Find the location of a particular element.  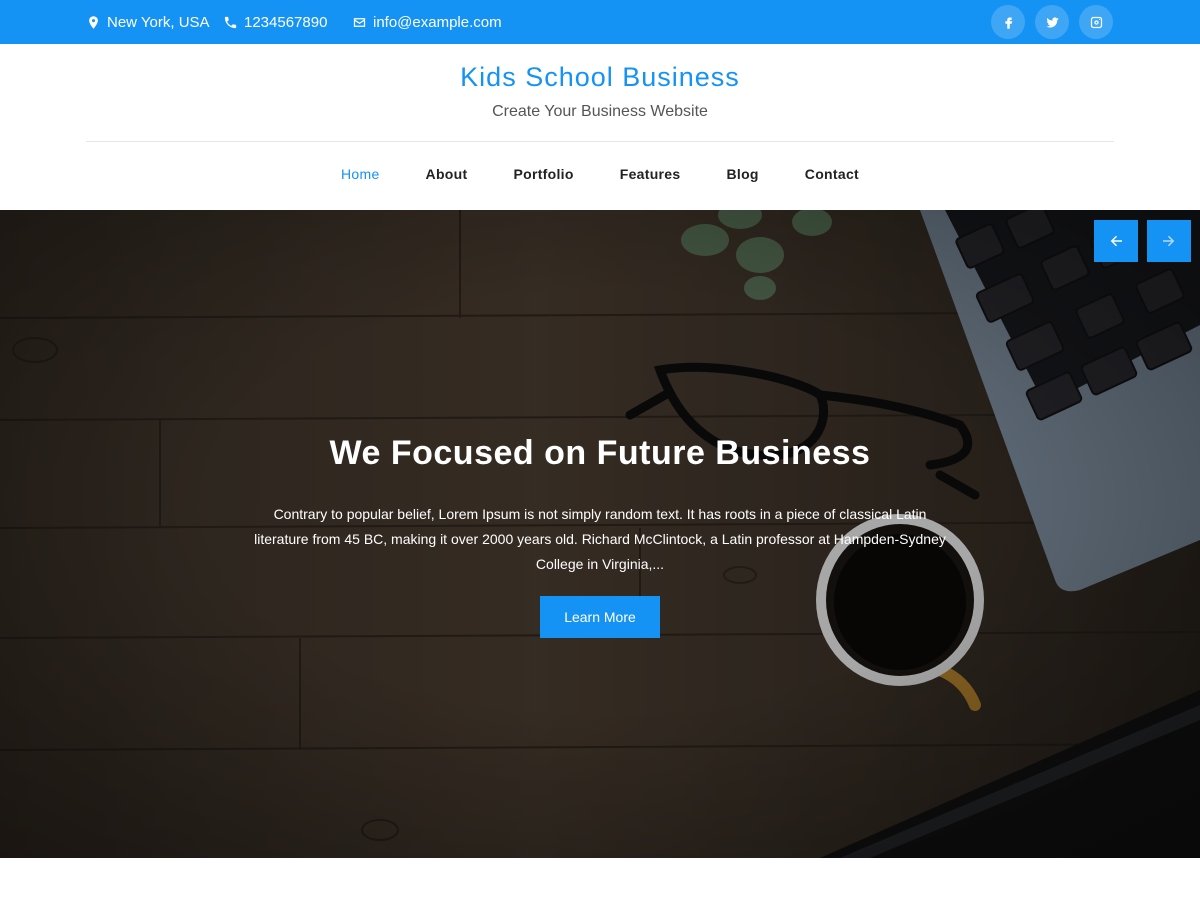

nav-item-features: Features is located at coordinates (650, 174).